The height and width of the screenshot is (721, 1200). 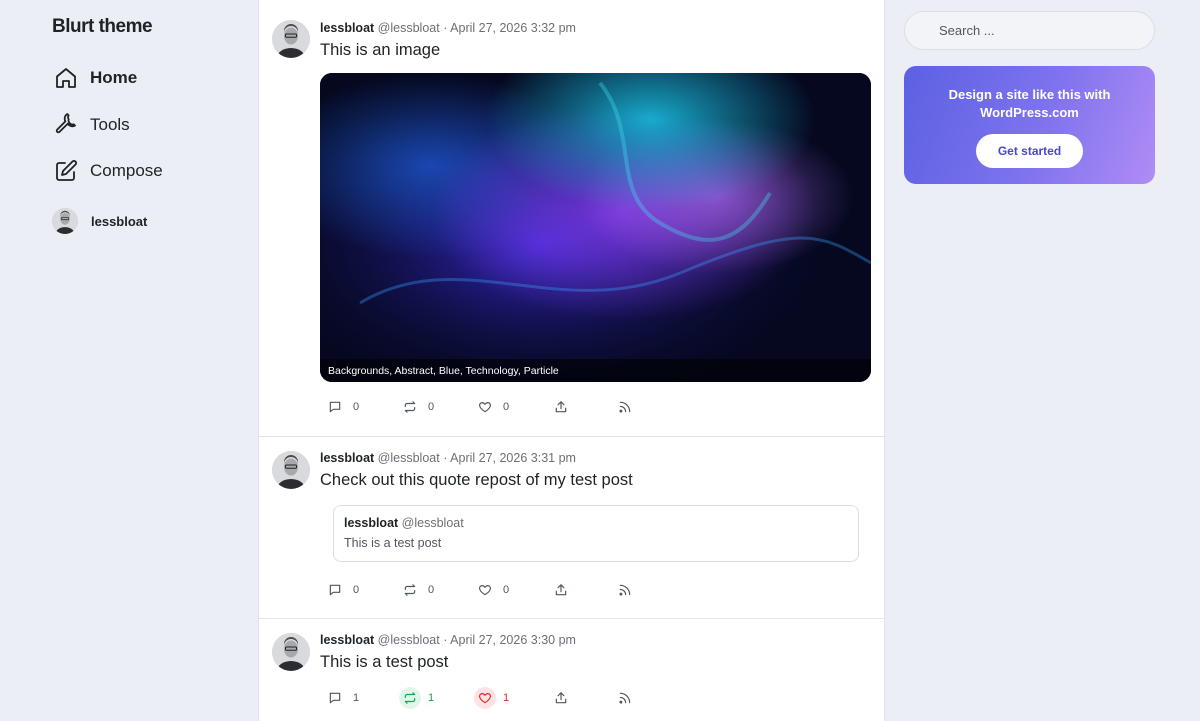 What do you see at coordinates (126, 170) in the screenshot?
I see `nav-label-compose: Compose` at bounding box center [126, 170].